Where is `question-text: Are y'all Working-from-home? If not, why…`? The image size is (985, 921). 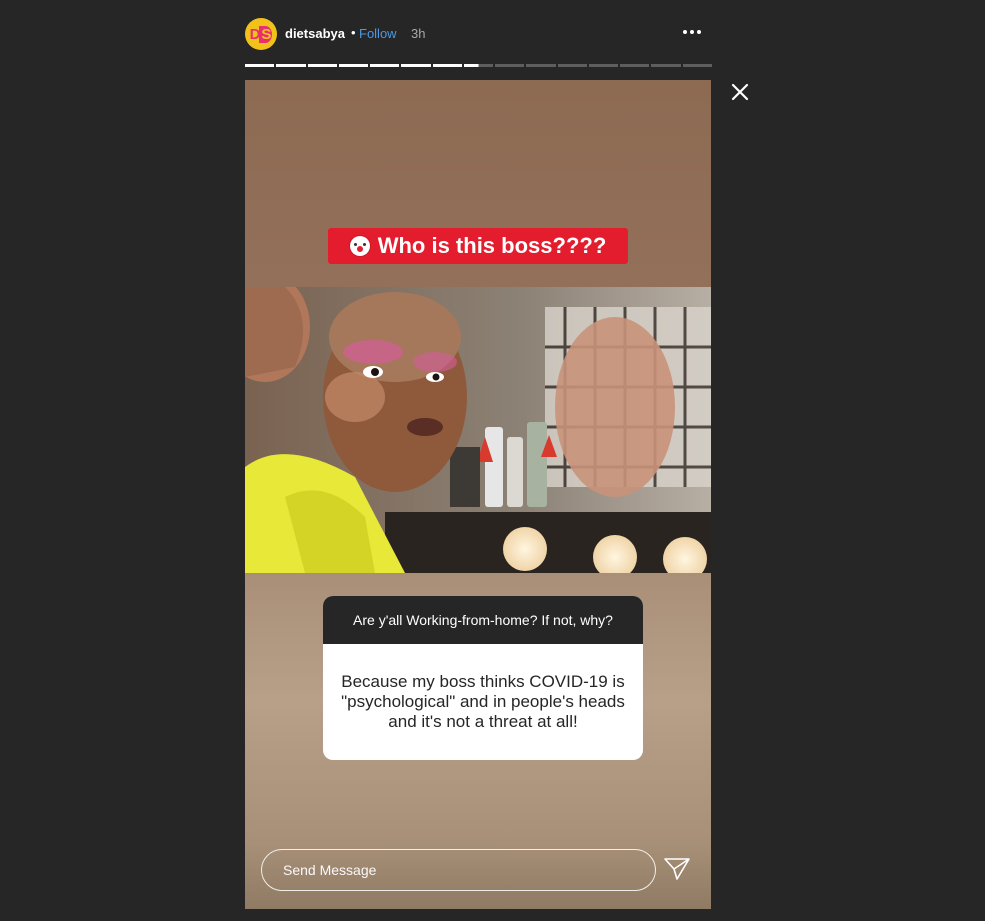 question-text: Are y'all Working-from-home? If not, why… is located at coordinates (483, 620).